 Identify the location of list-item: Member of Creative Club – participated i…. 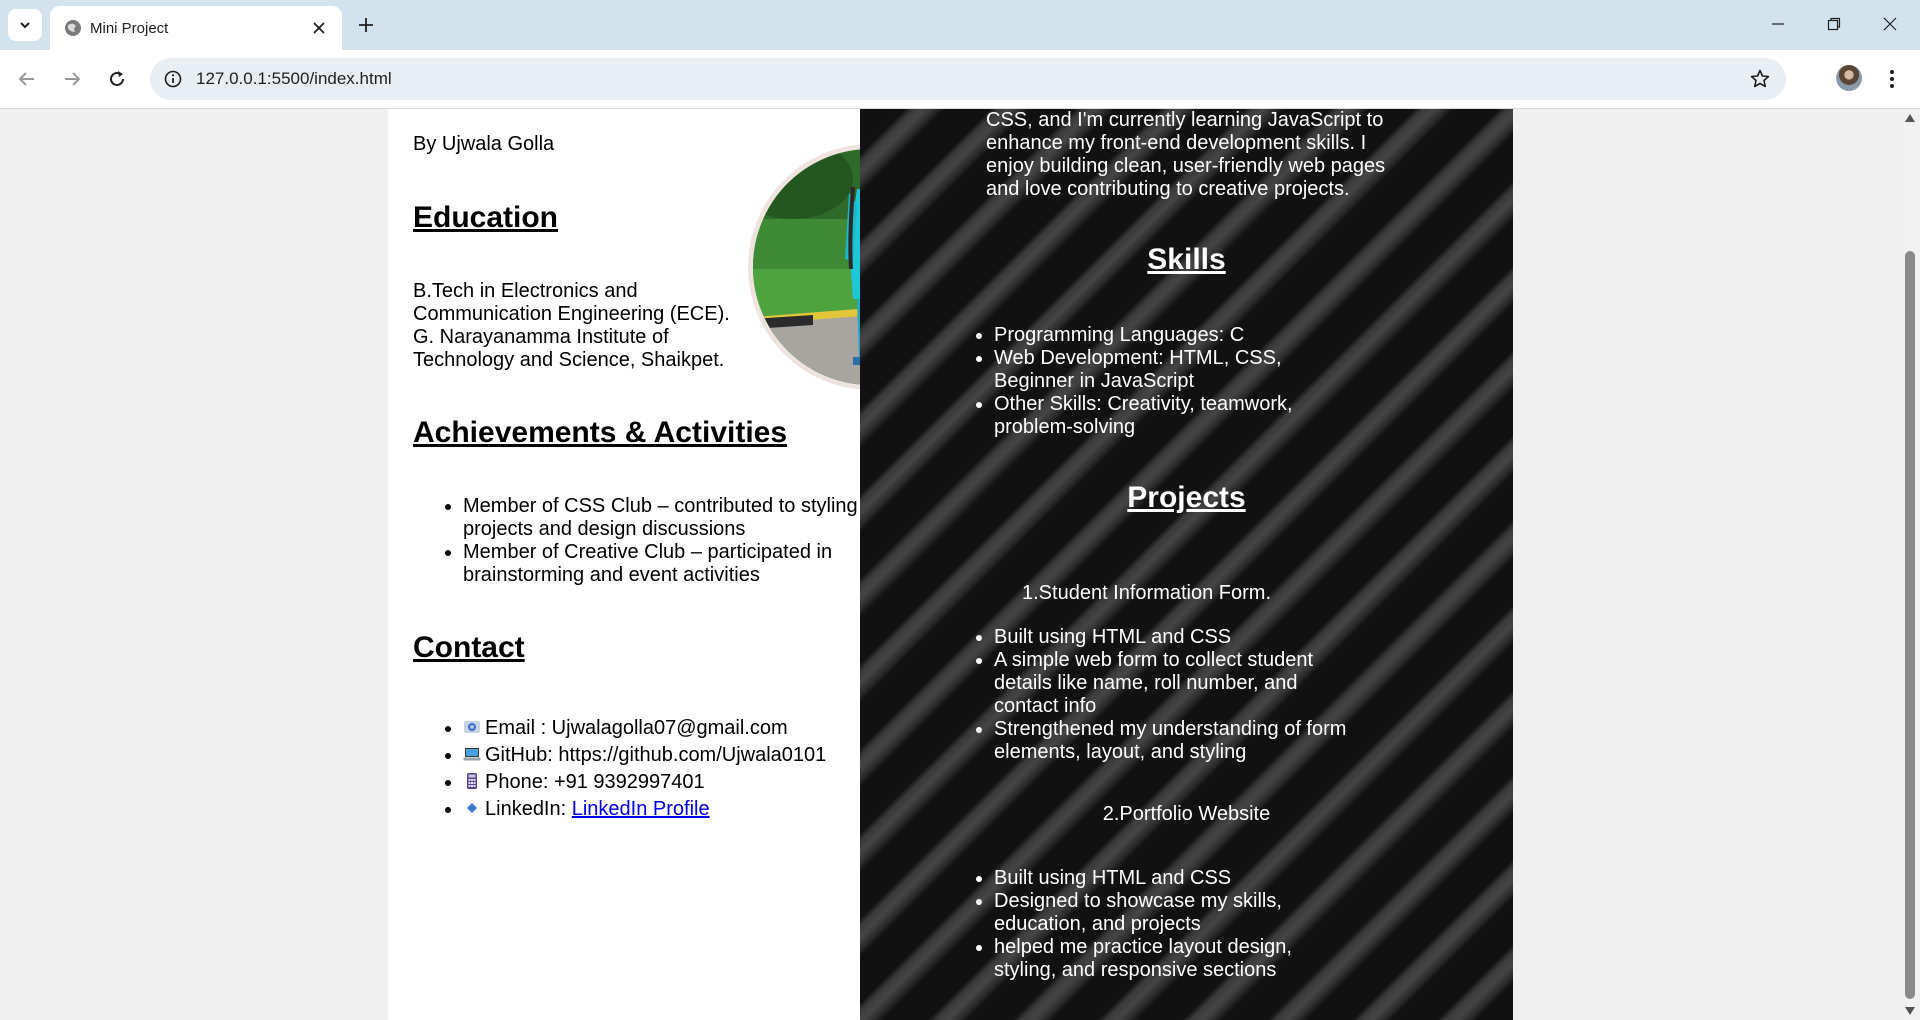
(663, 564).